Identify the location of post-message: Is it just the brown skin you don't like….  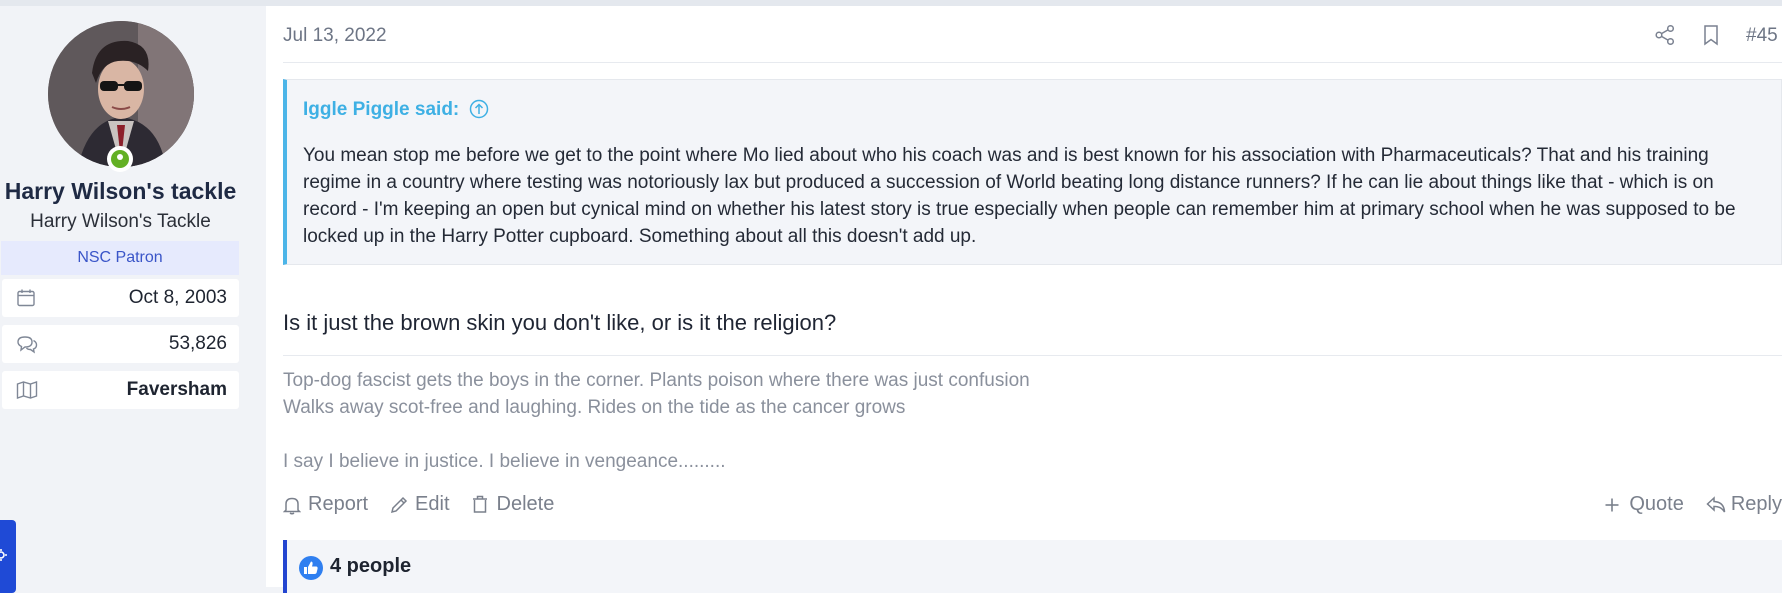
(560, 322).